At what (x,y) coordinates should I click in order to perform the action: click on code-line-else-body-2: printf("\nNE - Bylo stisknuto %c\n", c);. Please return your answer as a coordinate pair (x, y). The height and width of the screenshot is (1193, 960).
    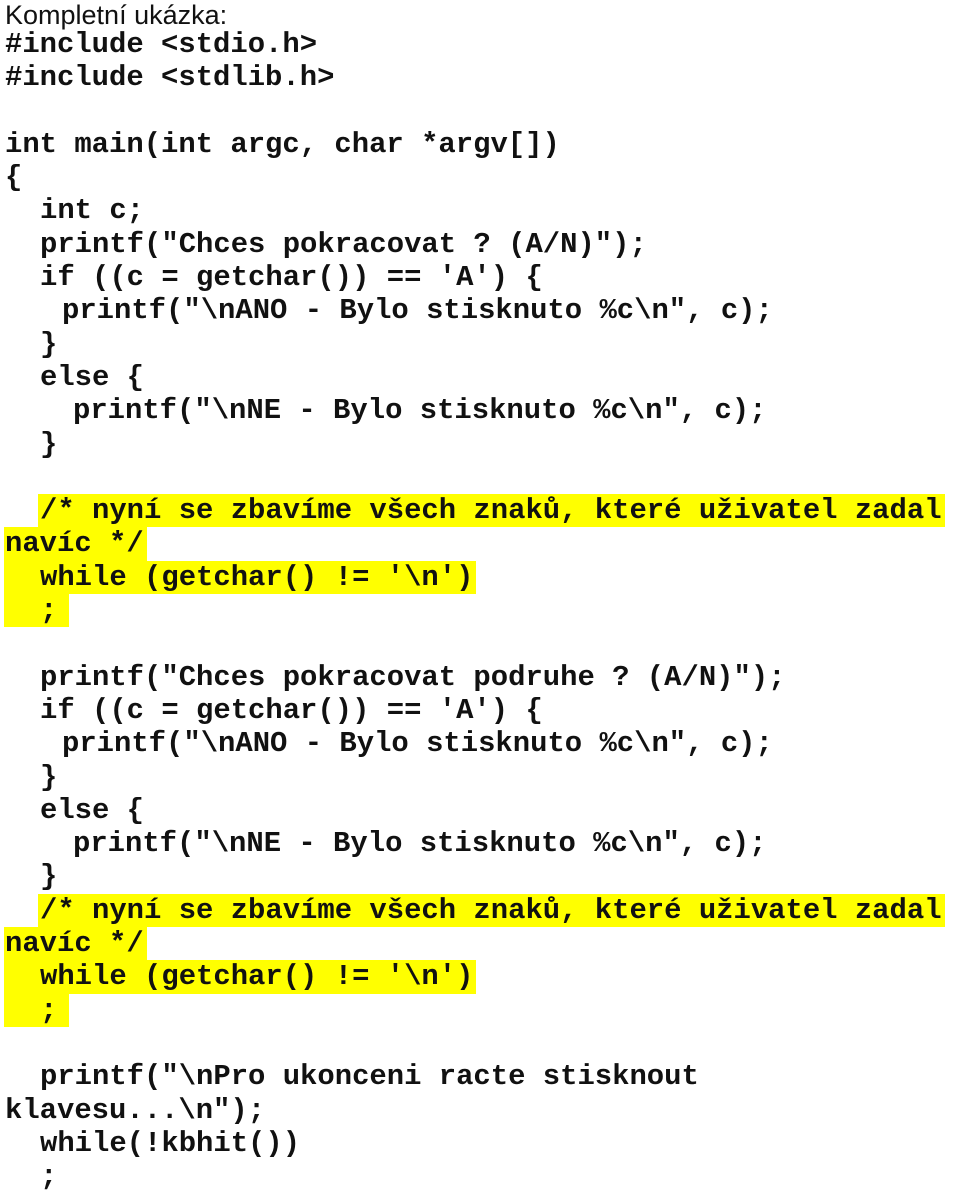
    Looking at the image, I should click on (420, 844).